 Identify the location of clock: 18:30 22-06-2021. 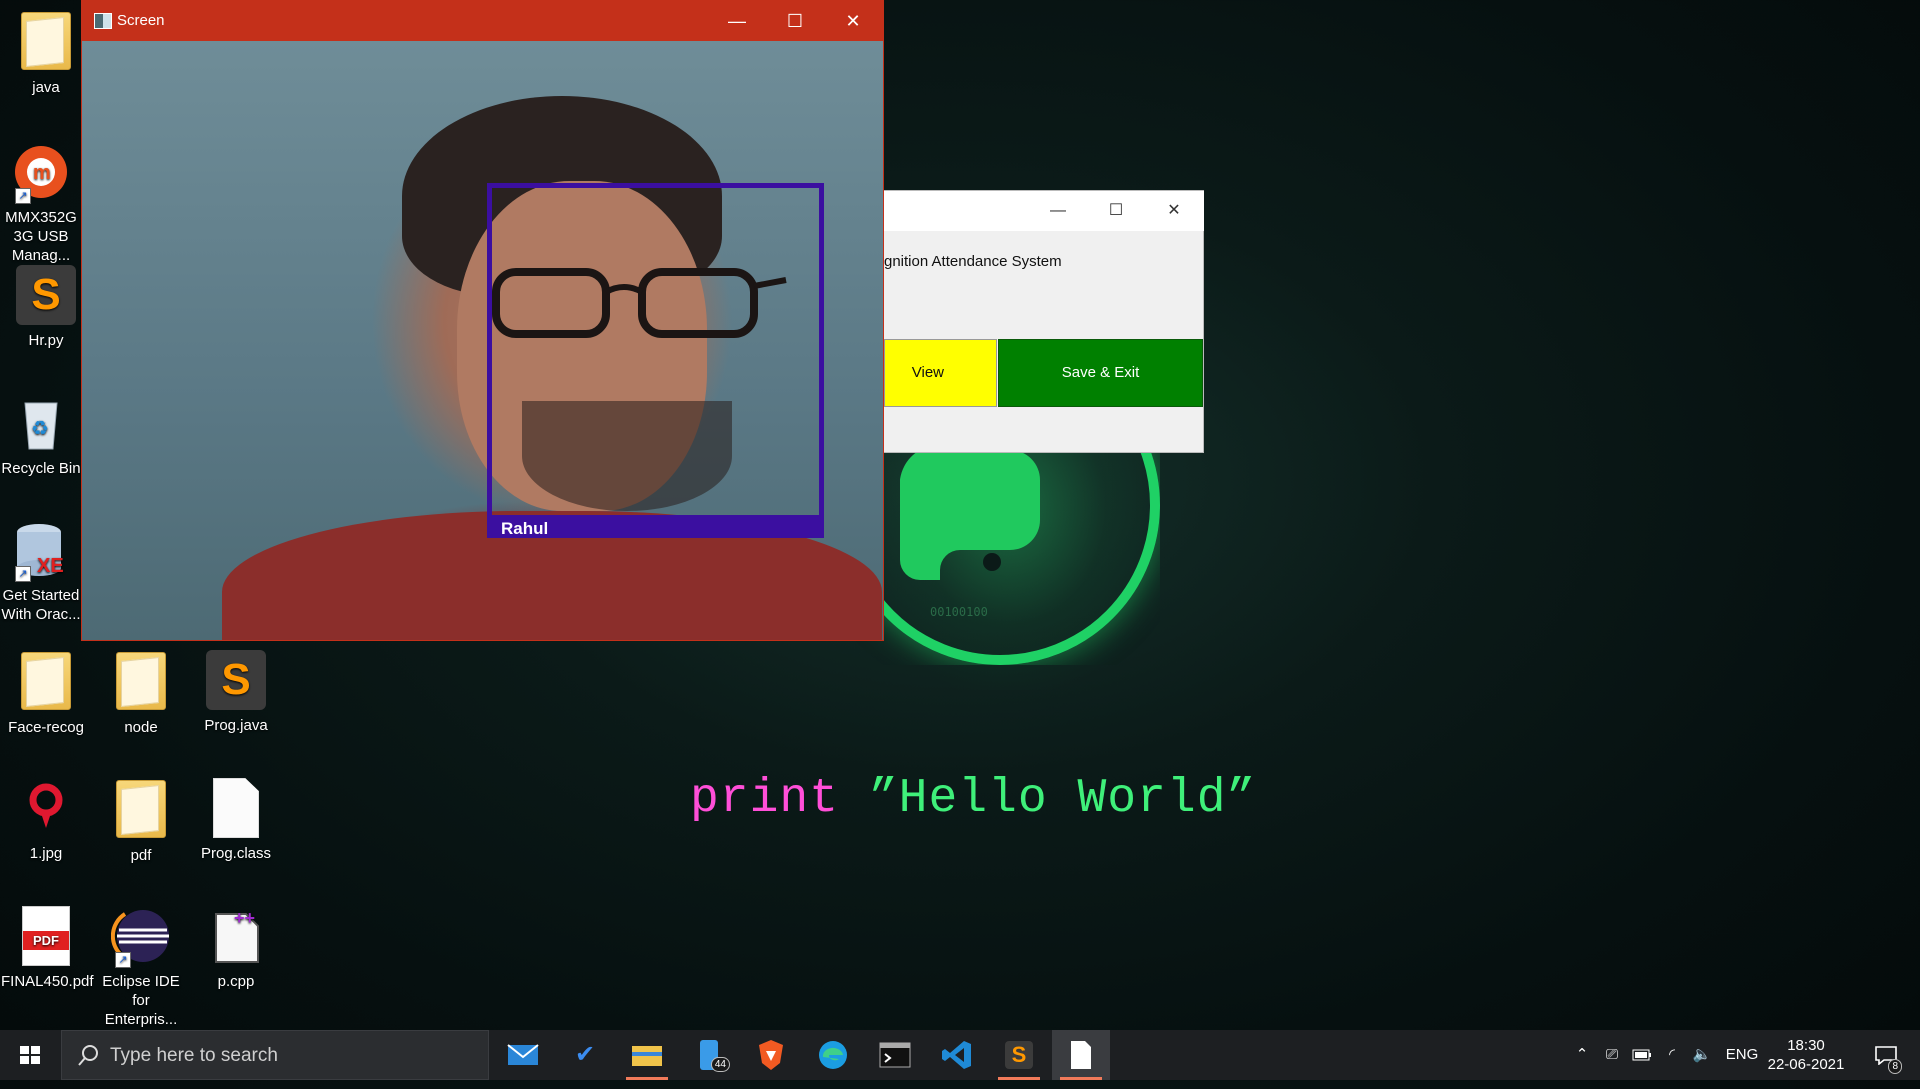
(1806, 1055).